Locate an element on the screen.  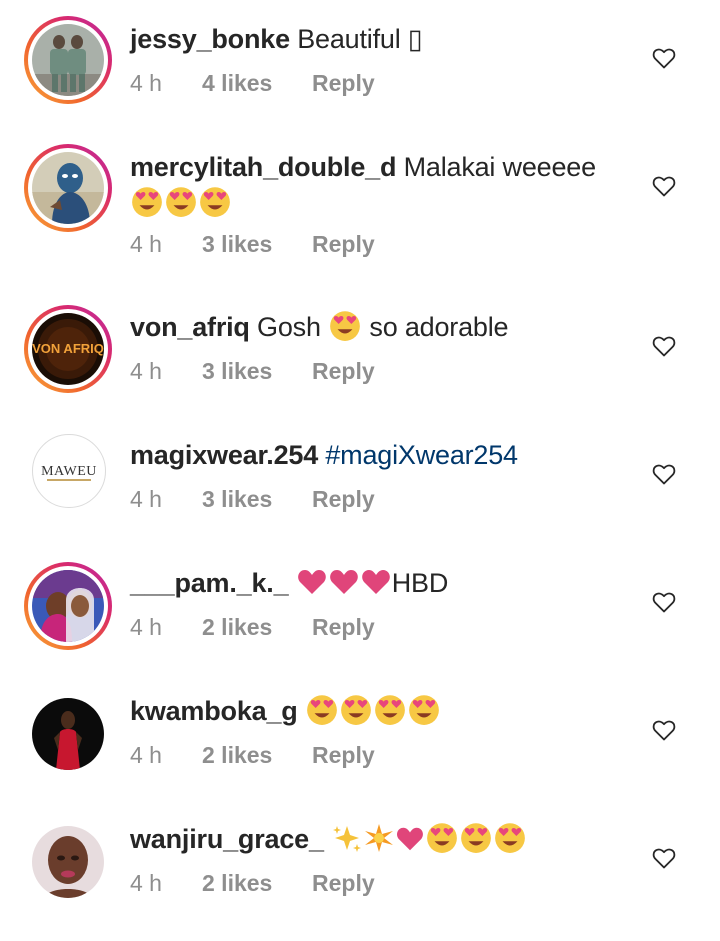
sparkle-star-emoji is located at coordinates (379, 838).